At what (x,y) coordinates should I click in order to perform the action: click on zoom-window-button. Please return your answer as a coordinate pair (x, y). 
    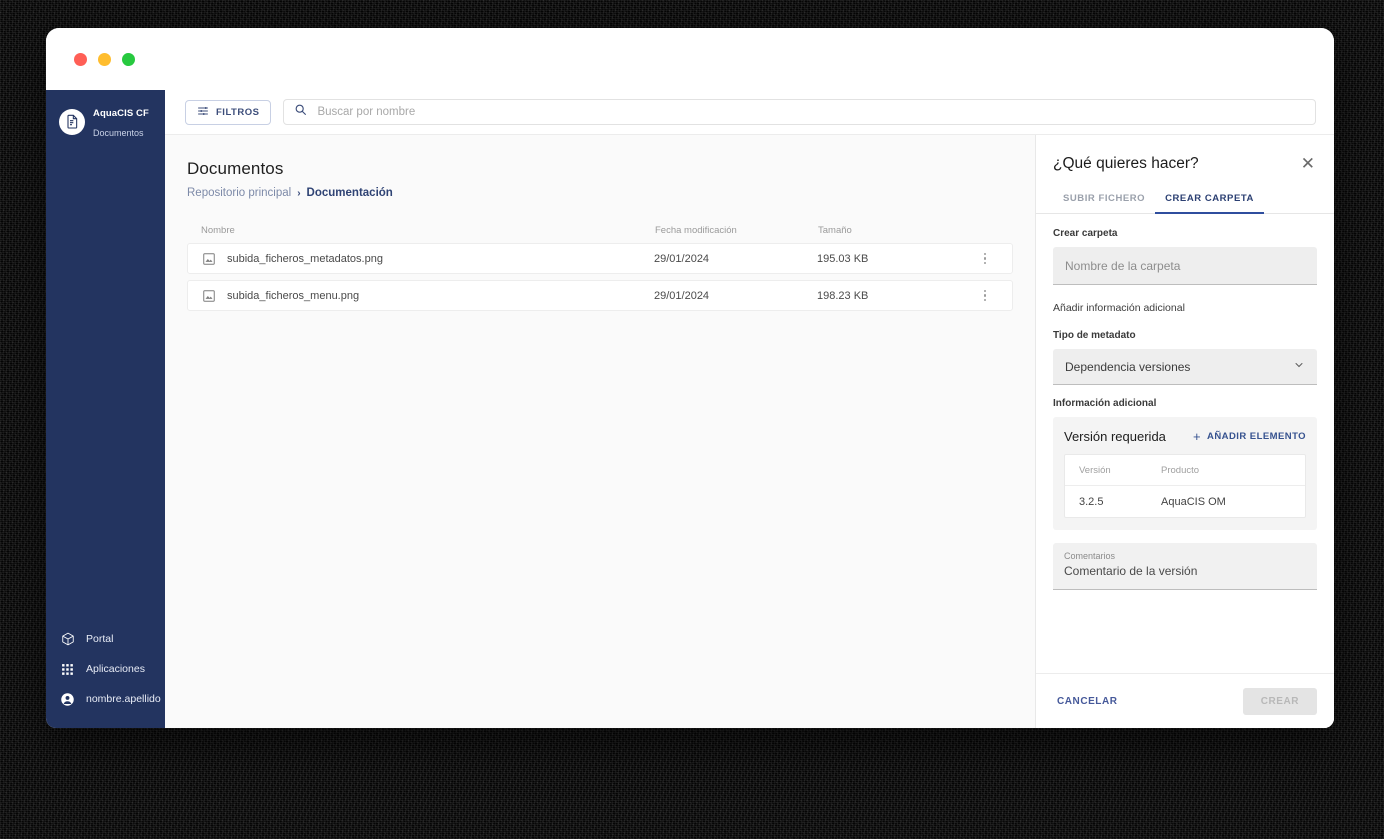
    Looking at the image, I should click on (128, 59).